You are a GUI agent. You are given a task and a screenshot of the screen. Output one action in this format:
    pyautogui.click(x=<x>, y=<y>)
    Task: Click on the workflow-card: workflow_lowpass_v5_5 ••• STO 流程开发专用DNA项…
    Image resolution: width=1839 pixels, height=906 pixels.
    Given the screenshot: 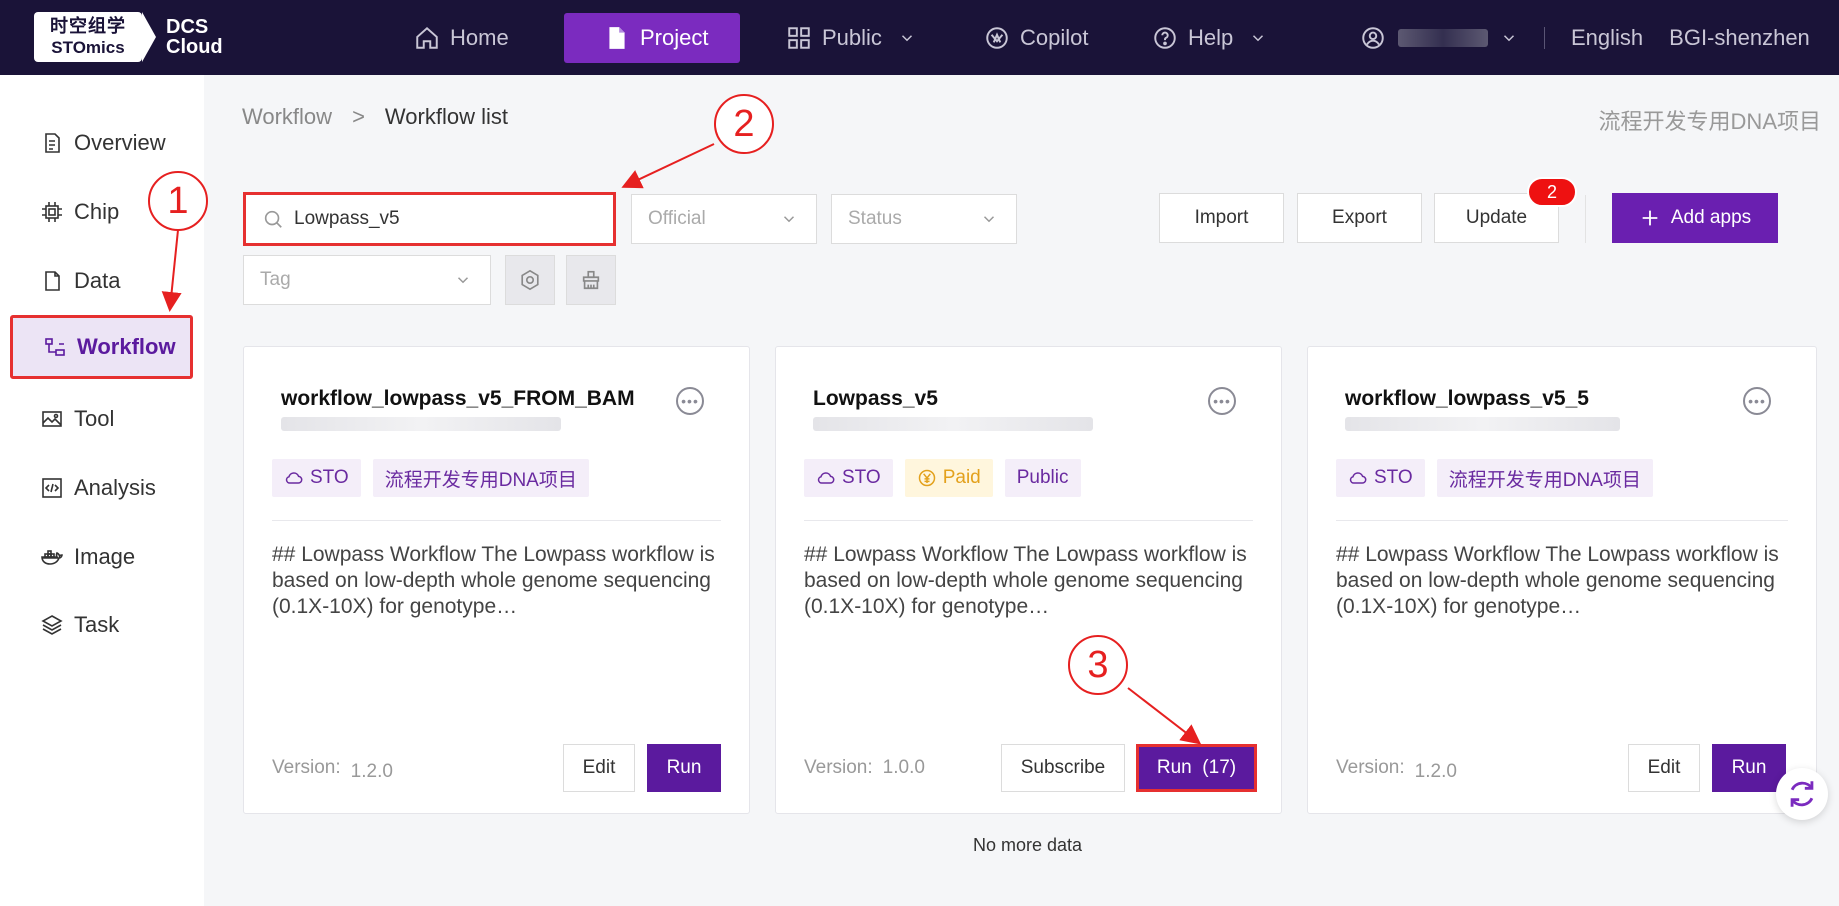 What is the action you would take?
    pyautogui.click(x=1562, y=580)
    